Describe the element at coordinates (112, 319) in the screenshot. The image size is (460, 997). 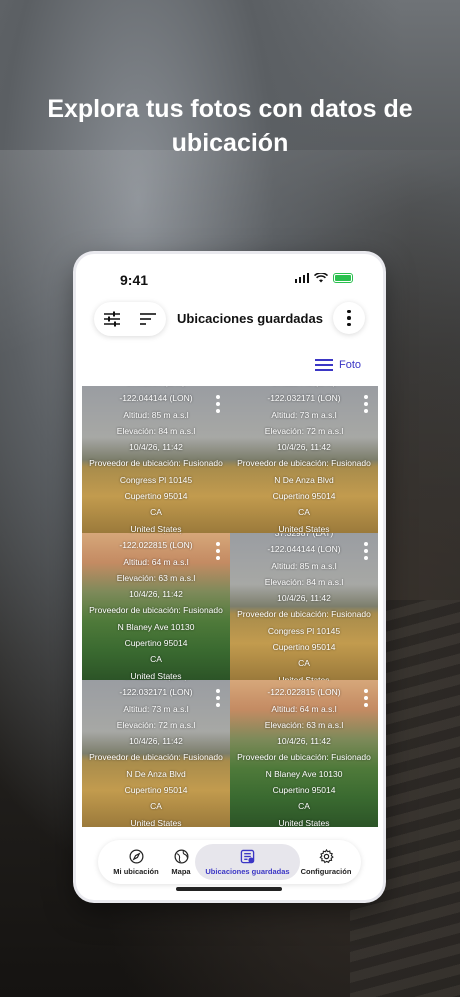
I see `filter-sliders-icon` at that location.